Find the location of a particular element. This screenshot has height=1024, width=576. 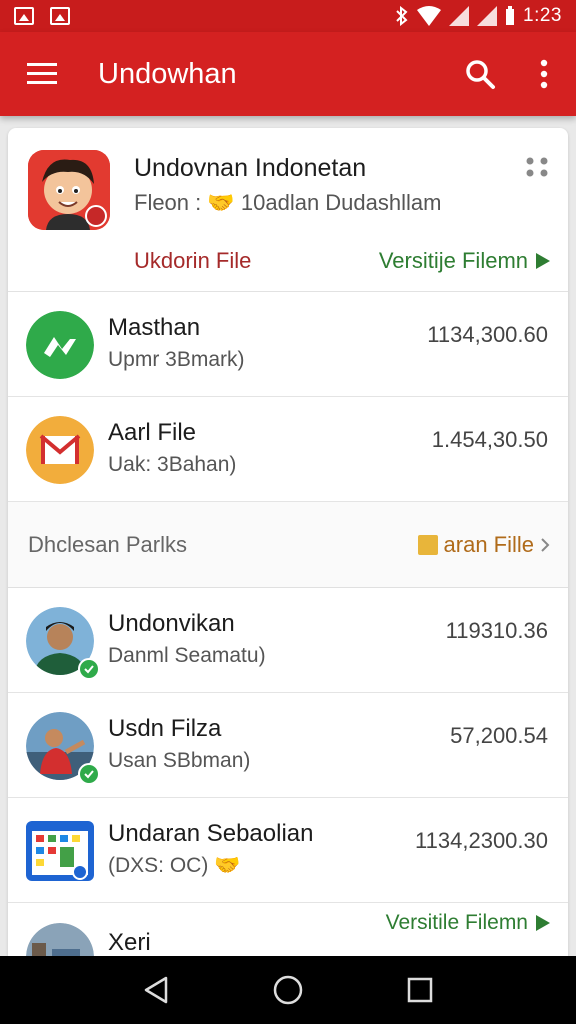

search-button is located at coordinates (480, 74).